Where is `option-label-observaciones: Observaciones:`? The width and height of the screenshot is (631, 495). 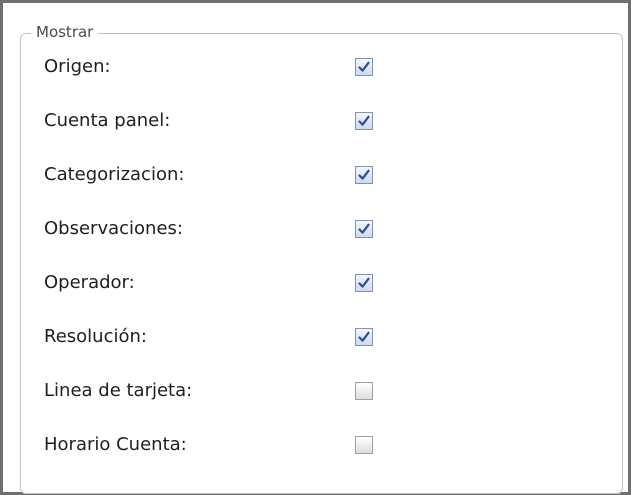
option-label-observaciones: Observaciones: is located at coordinates (113, 228).